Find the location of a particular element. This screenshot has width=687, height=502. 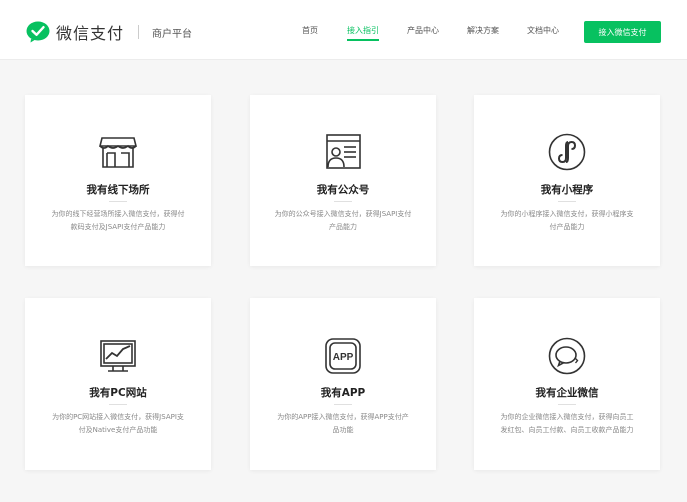

card-official-account: 我有公众号 为你的公众号接入微信支付，获得JSAPI支付产品能力 is located at coordinates (343, 180).